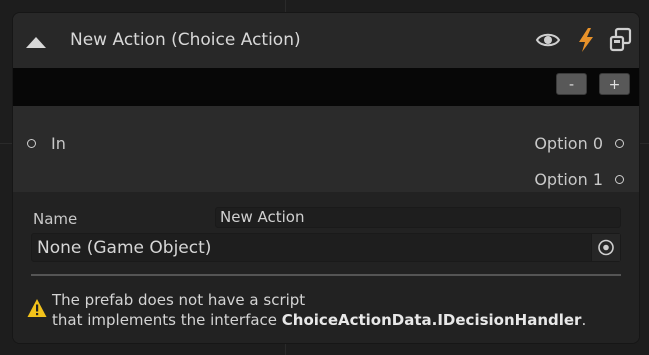 The width and height of the screenshot is (649, 355). What do you see at coordinates (568, 179) in the screenshot?
I see `output-port-label: Option 1` at bounding box center [568, 179].